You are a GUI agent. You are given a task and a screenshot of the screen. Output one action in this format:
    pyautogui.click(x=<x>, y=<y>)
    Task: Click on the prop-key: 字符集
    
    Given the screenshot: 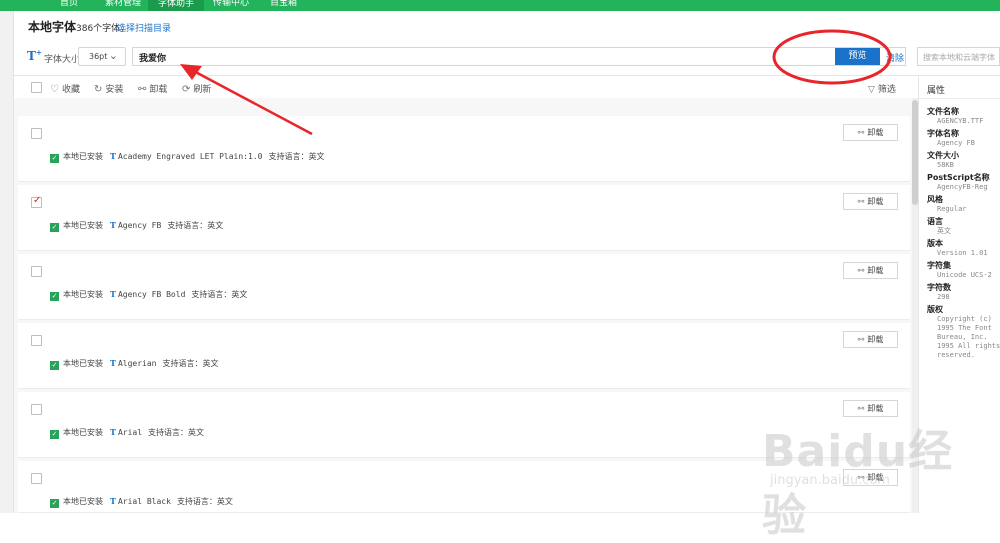 What is the action you would take?
    pyautogui.click(x=939, y=265)
    